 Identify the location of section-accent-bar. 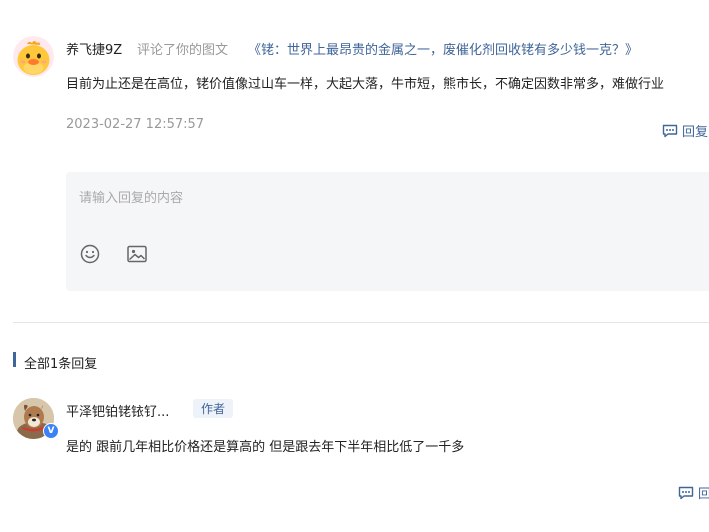
(14, 359).